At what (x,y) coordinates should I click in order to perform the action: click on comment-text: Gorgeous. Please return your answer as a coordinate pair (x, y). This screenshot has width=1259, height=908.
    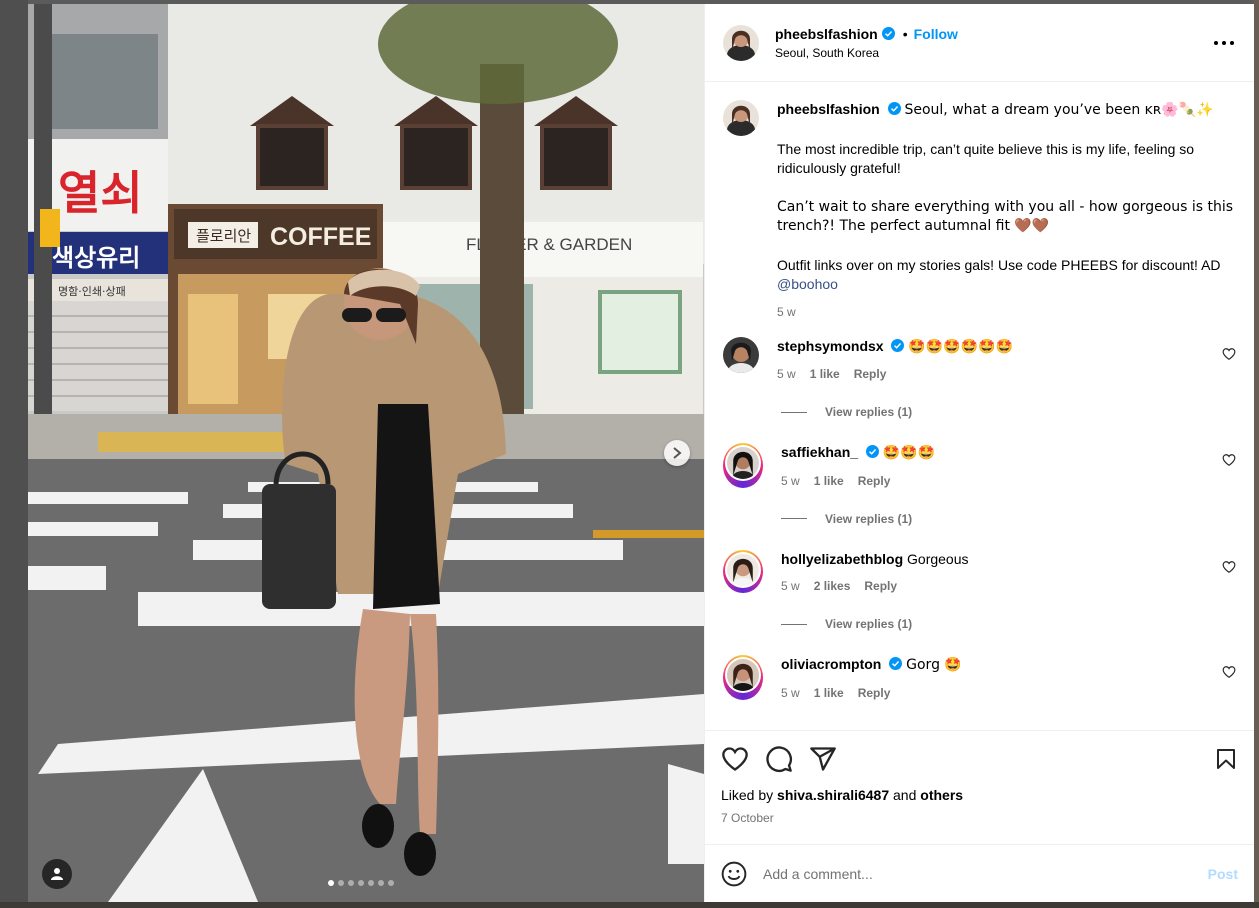
    Looking at the image, I should click on (938, 558).